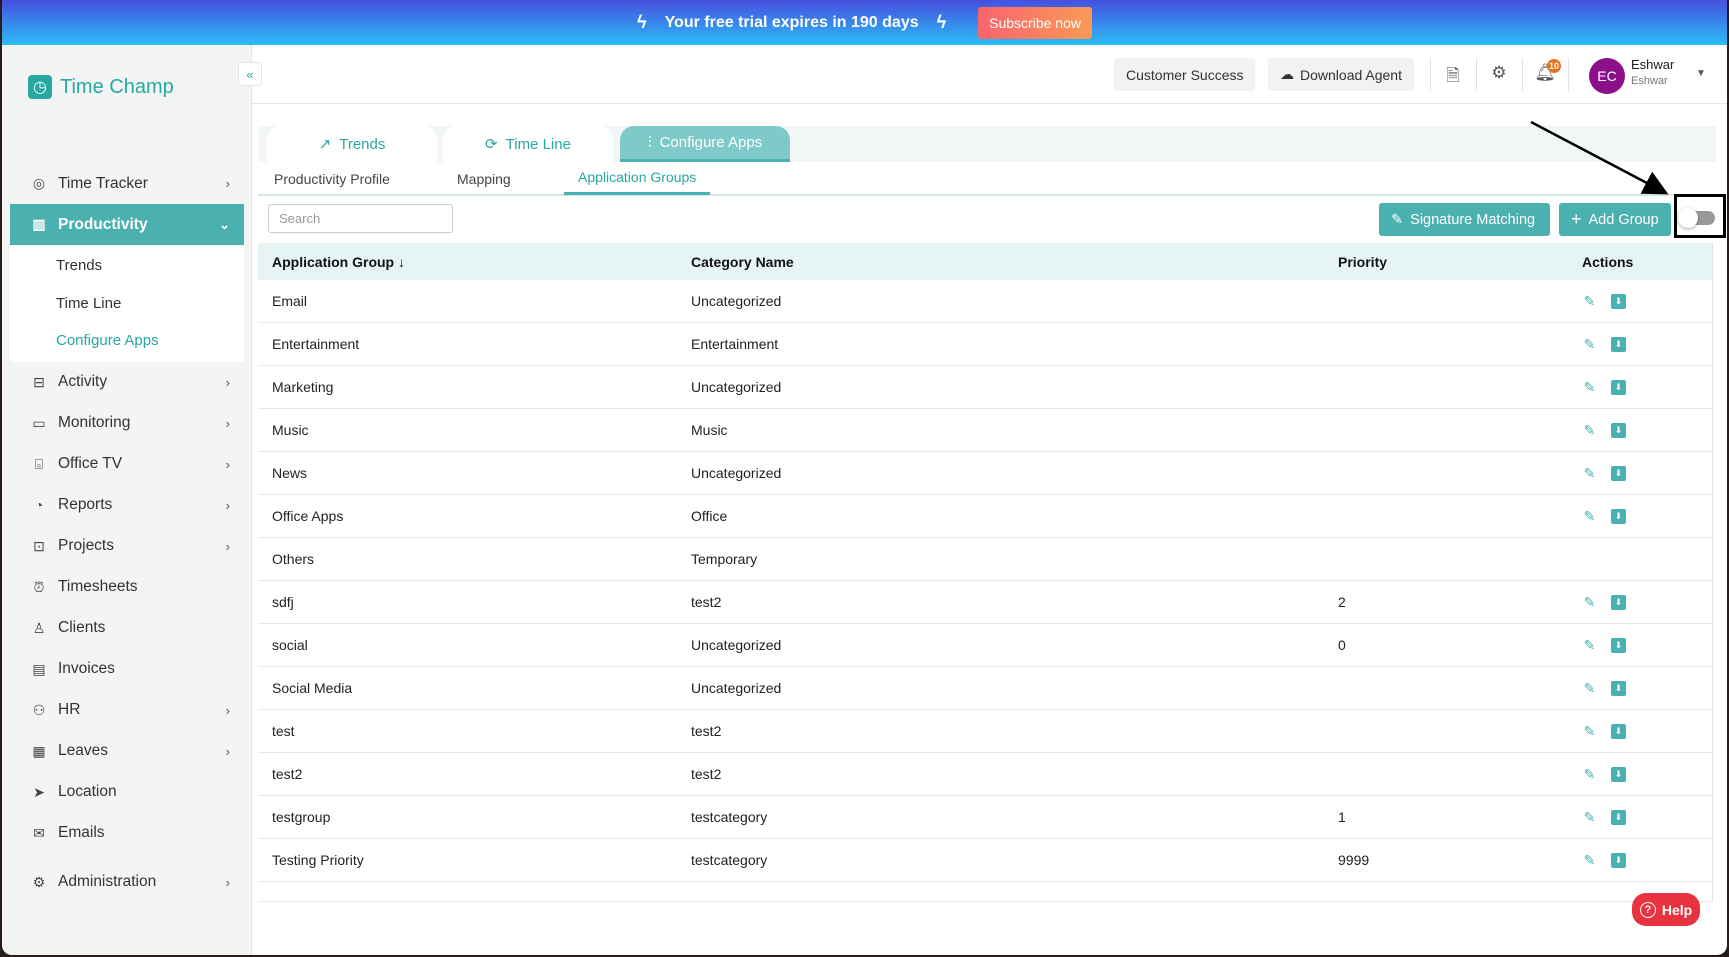  What do you see at coordinates (39, 668) in the screenshot?
I see `invoice-icon: ▤` at bounding box center [39, 668].